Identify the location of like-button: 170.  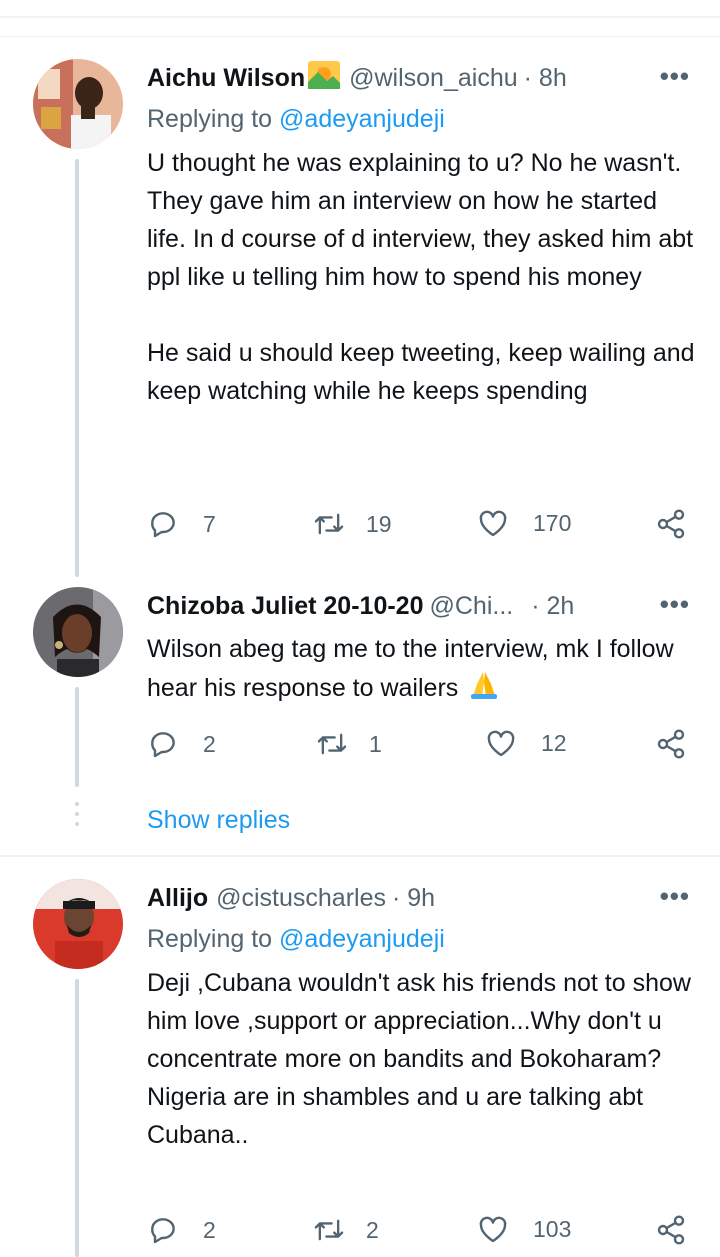
(524, 523).